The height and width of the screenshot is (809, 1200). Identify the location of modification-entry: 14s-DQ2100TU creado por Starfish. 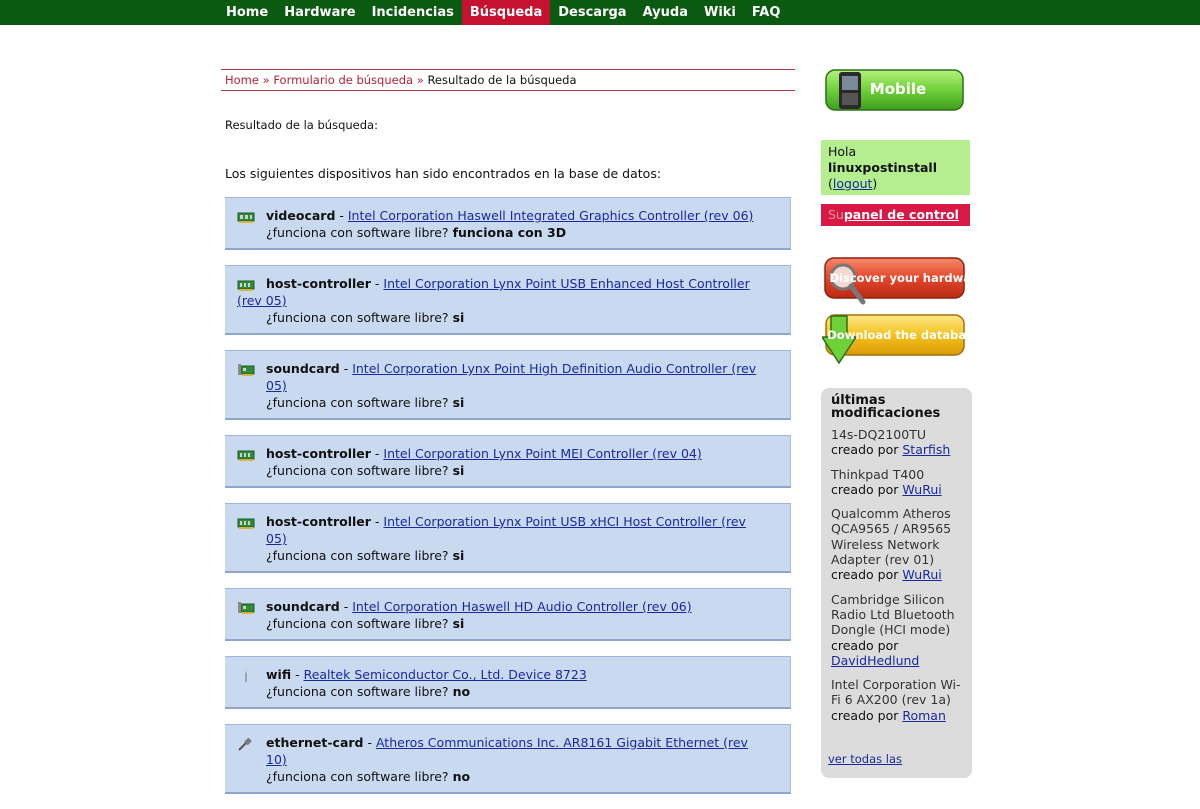
(896, 442).